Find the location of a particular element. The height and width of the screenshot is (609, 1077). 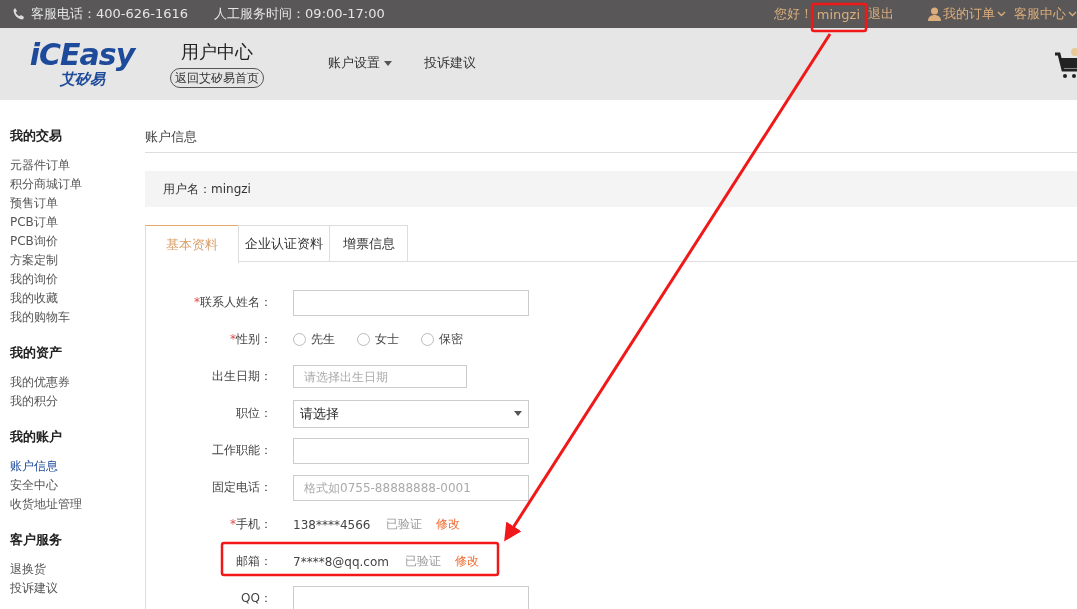

field-value: 138****4566 is located at coordinates (332, 524).